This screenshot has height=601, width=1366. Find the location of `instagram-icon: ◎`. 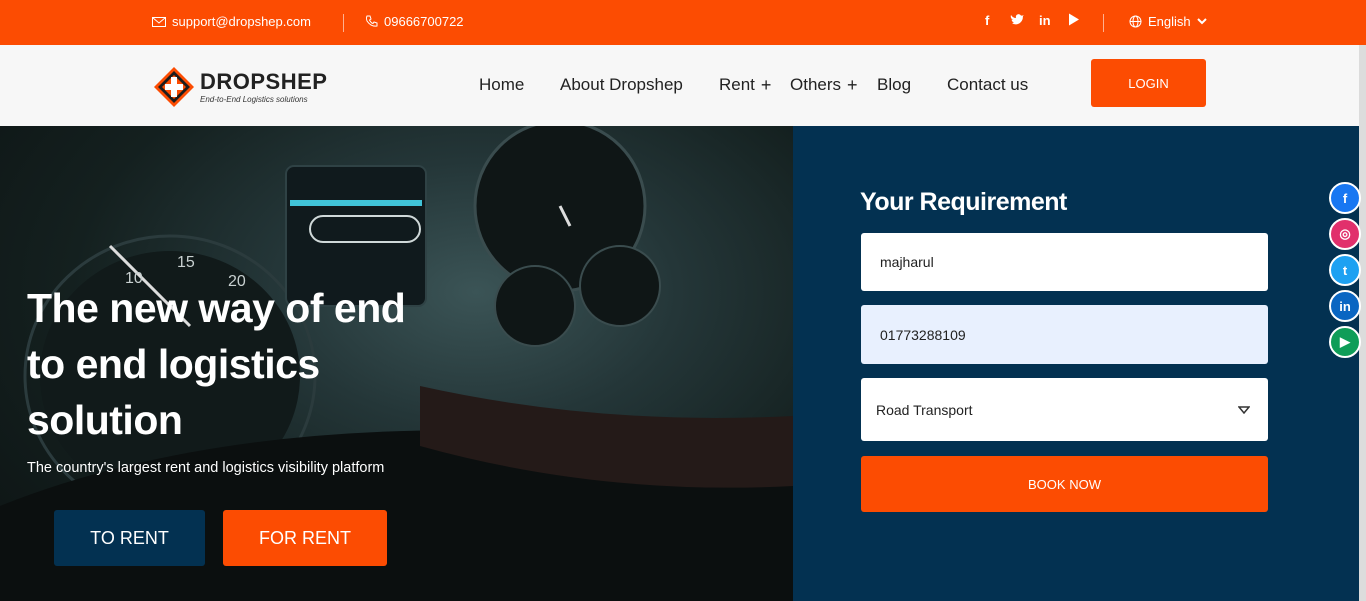

instagram-icon: ◎ is located at coordinates (1345, 234).